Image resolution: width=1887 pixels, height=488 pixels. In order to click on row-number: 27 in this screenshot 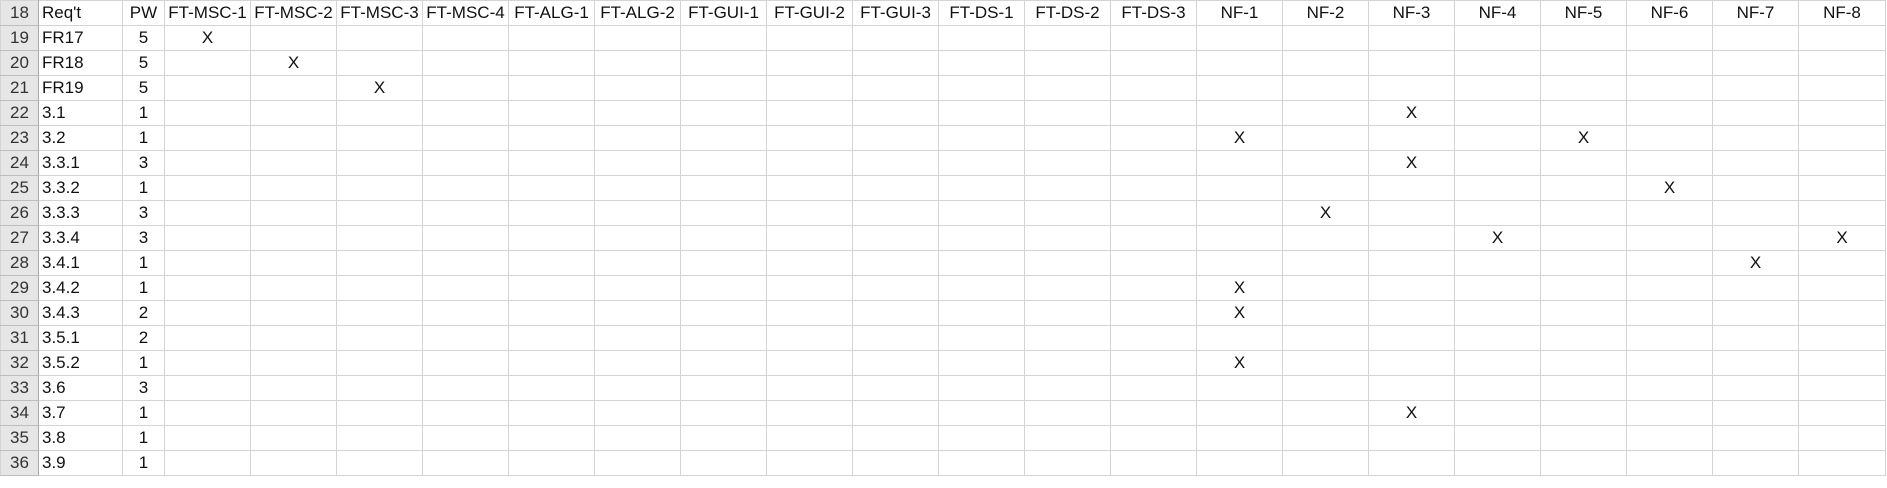, I will do `click(19, 238)`.